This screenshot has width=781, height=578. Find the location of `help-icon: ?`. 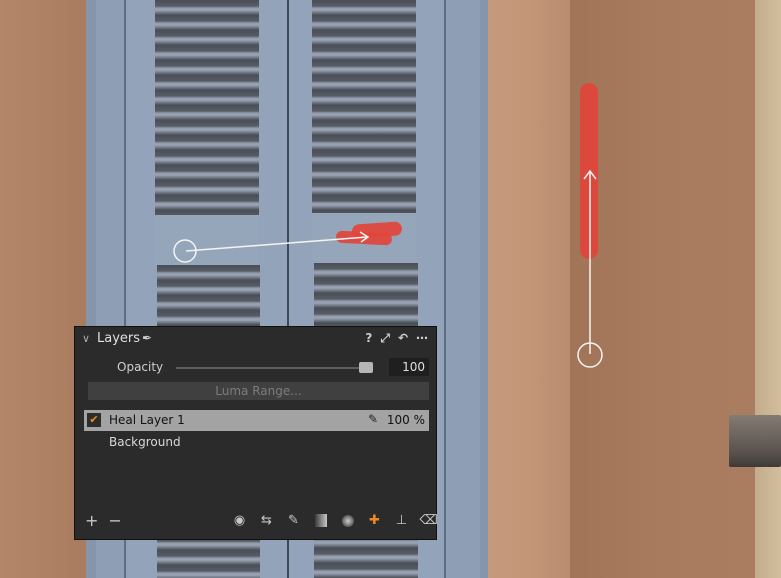

help-icon: ? is located at coordinates (368, 338).